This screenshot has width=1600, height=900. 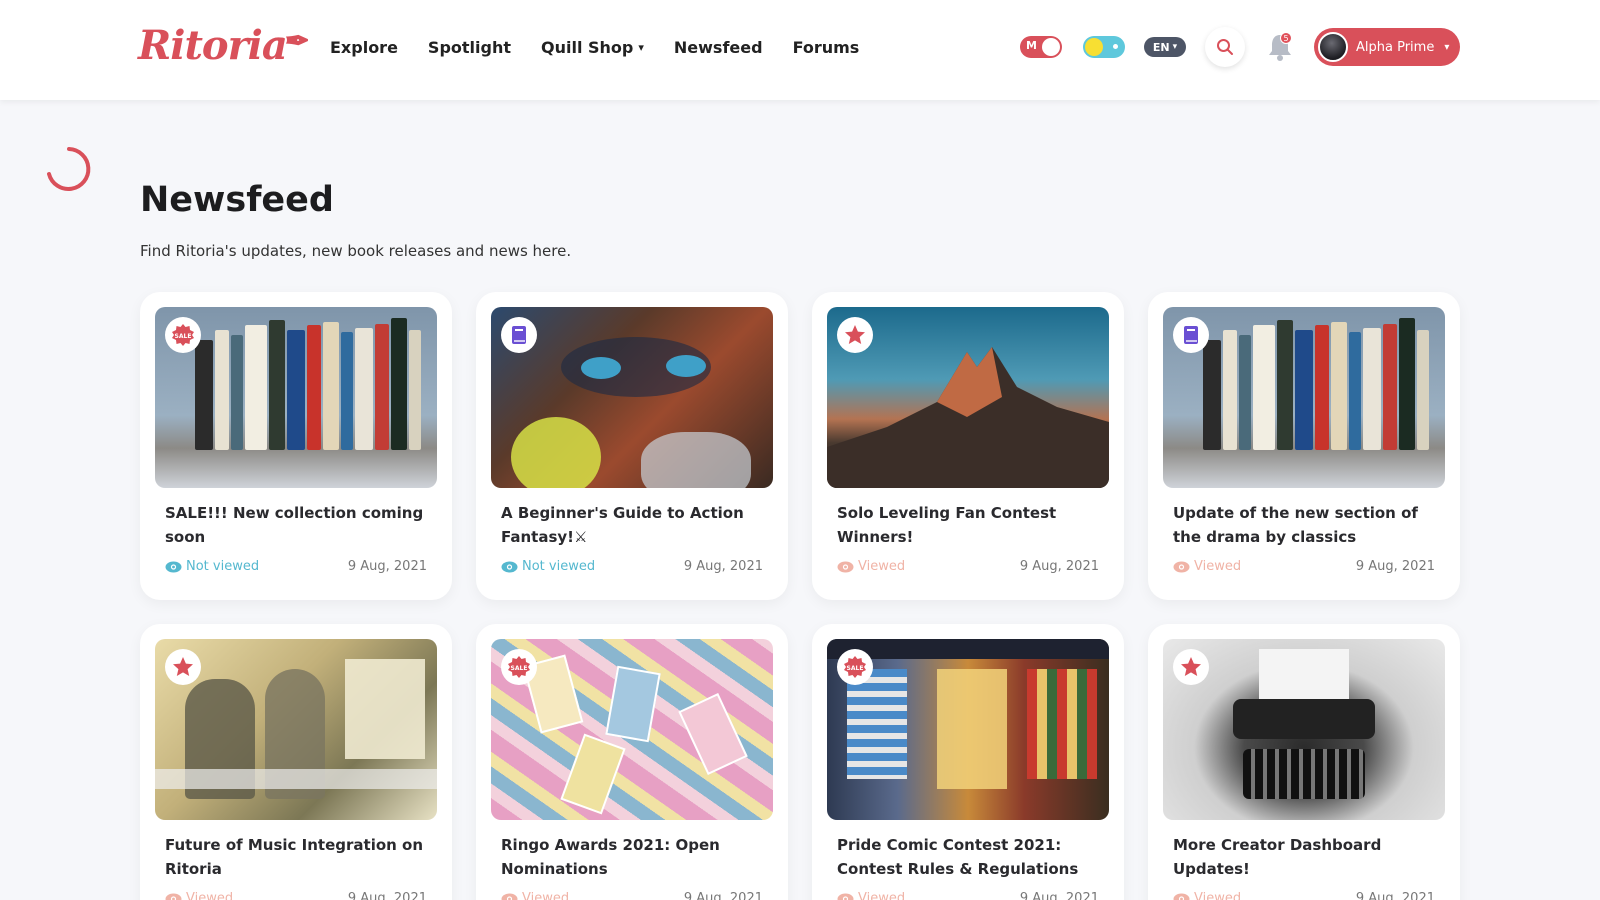 I want to click on nav-spotlight: Spotlight, so click(x=469, y=47).